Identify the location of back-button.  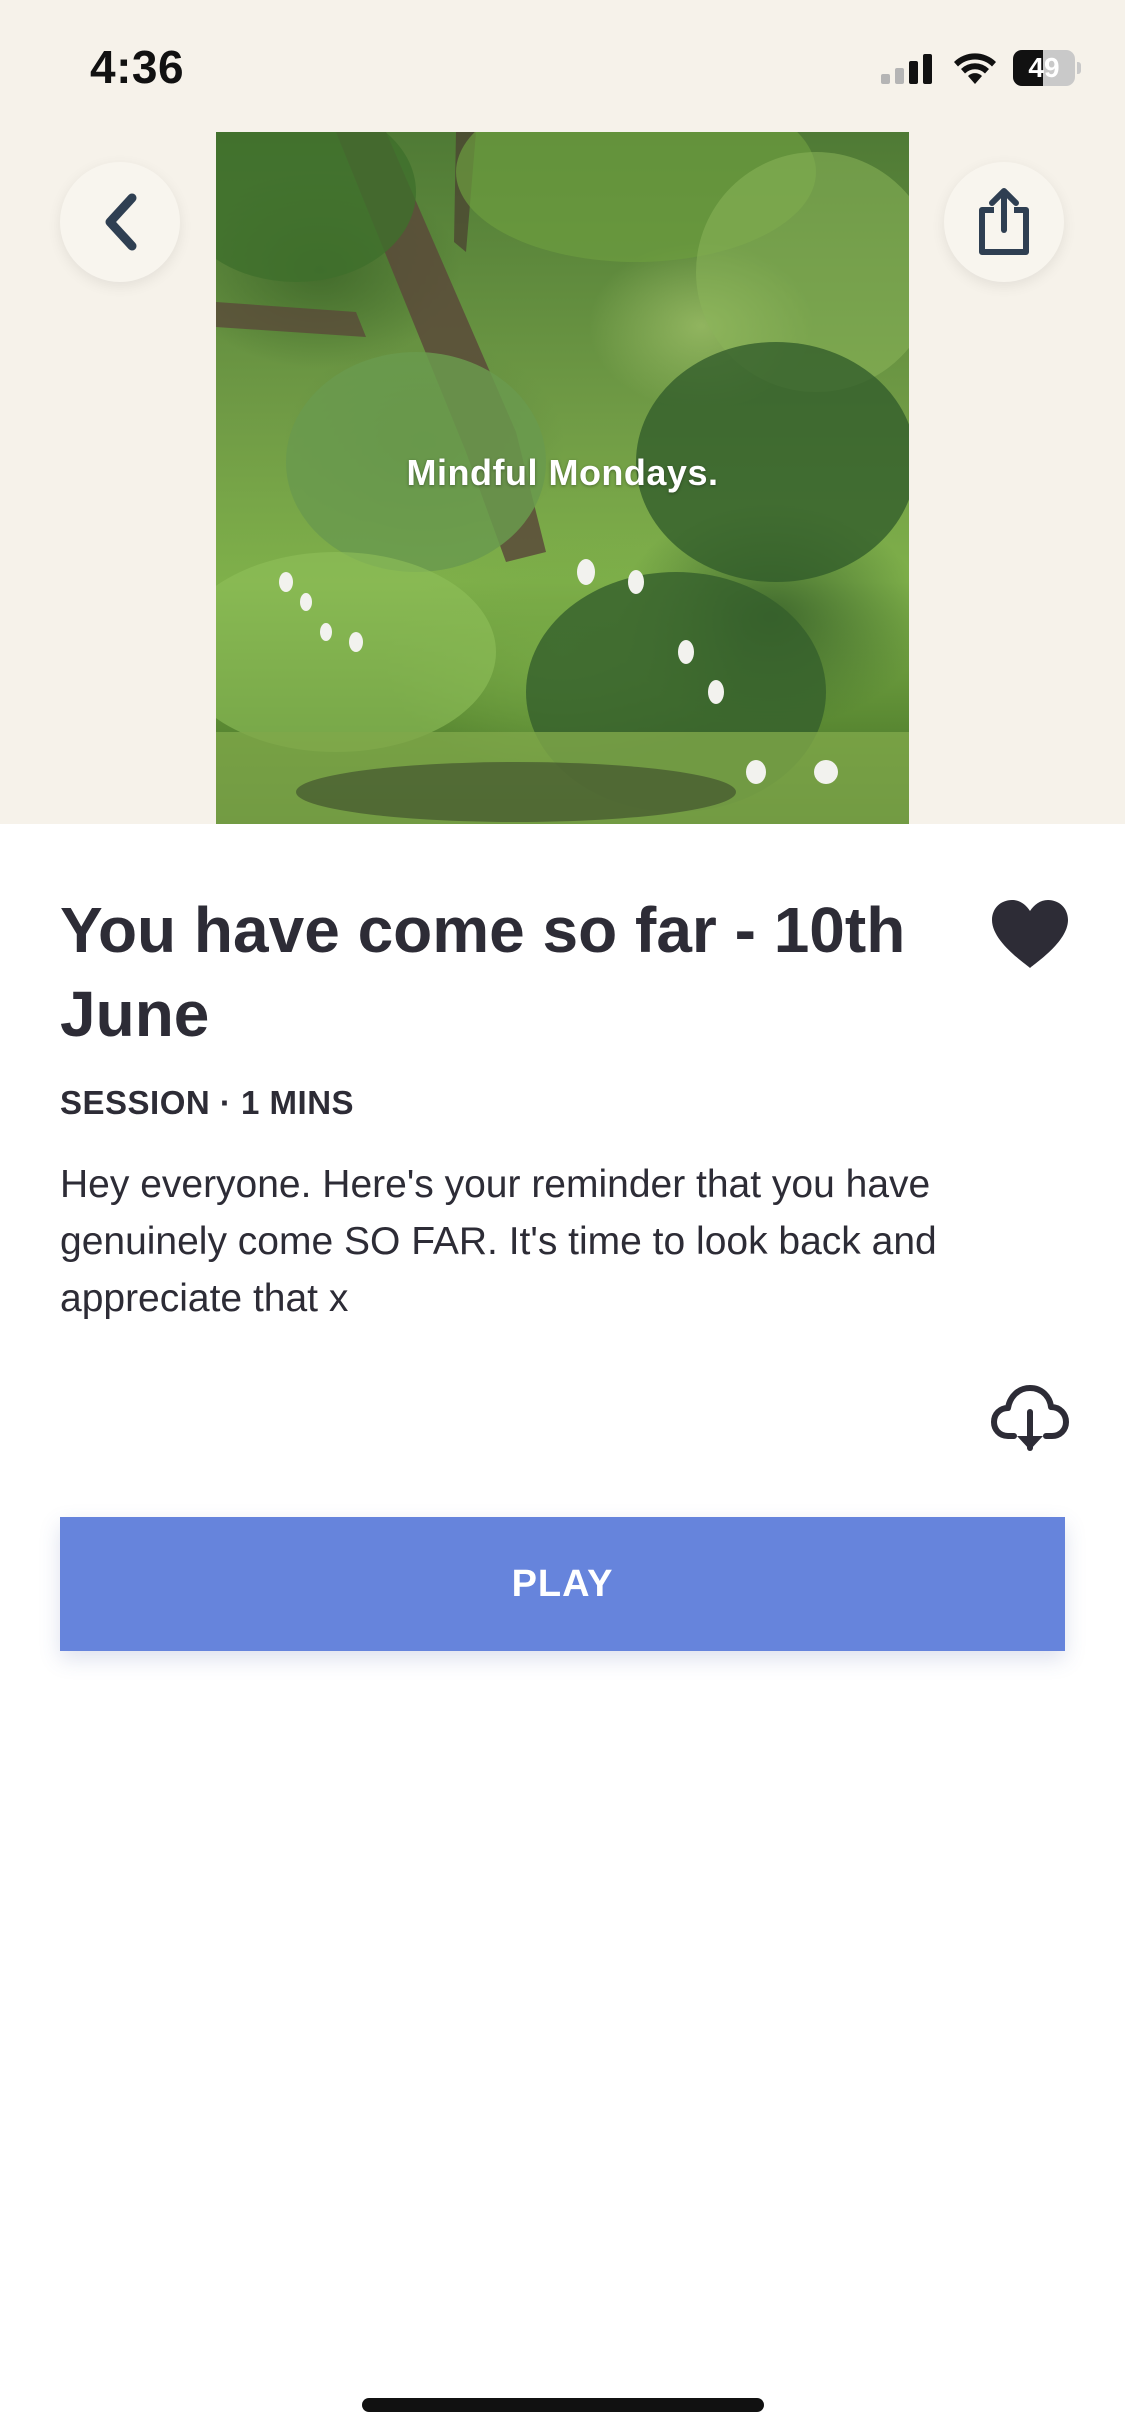
(120, 222).